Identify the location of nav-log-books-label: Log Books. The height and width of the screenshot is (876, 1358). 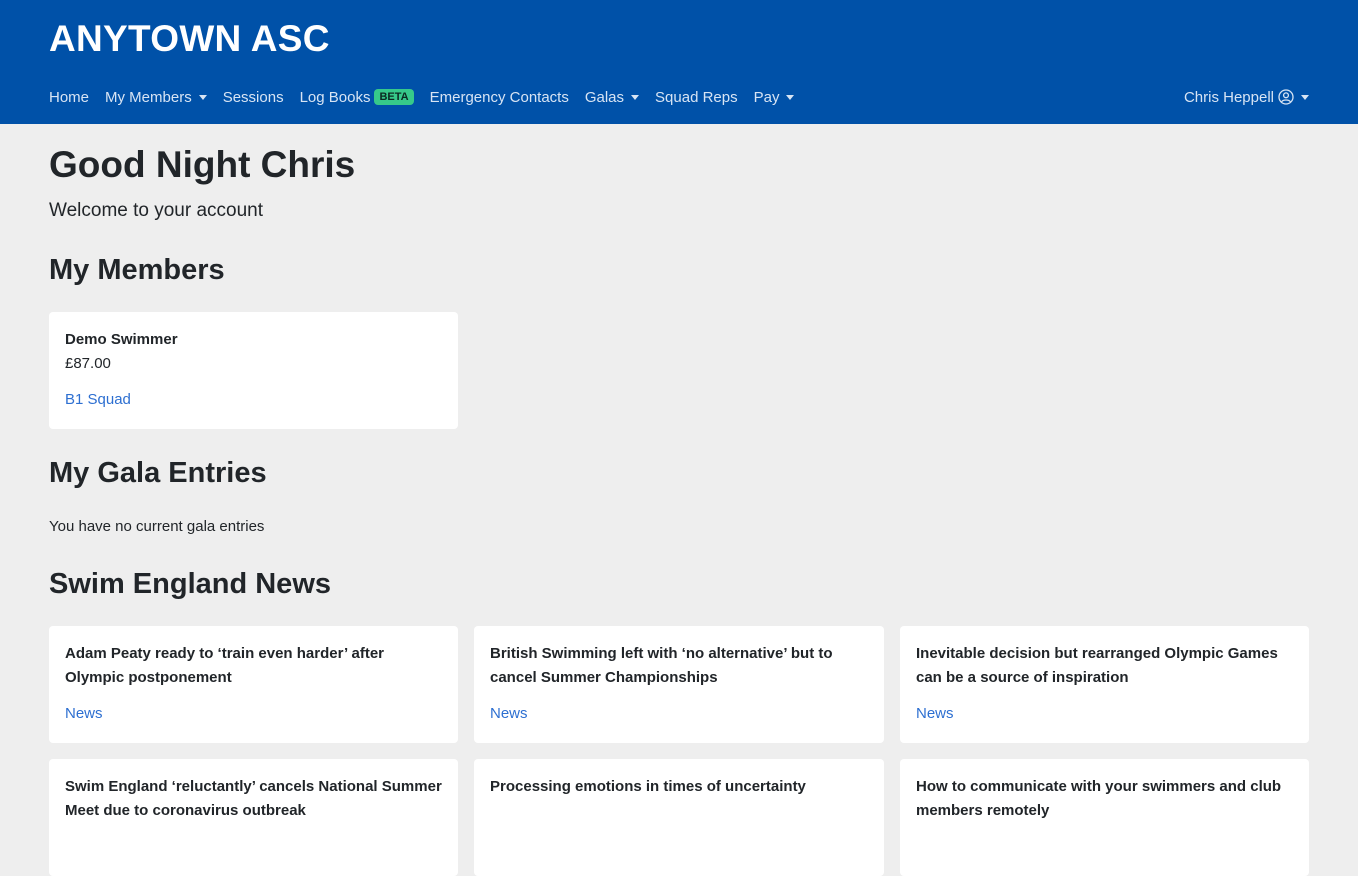
(335, 97).